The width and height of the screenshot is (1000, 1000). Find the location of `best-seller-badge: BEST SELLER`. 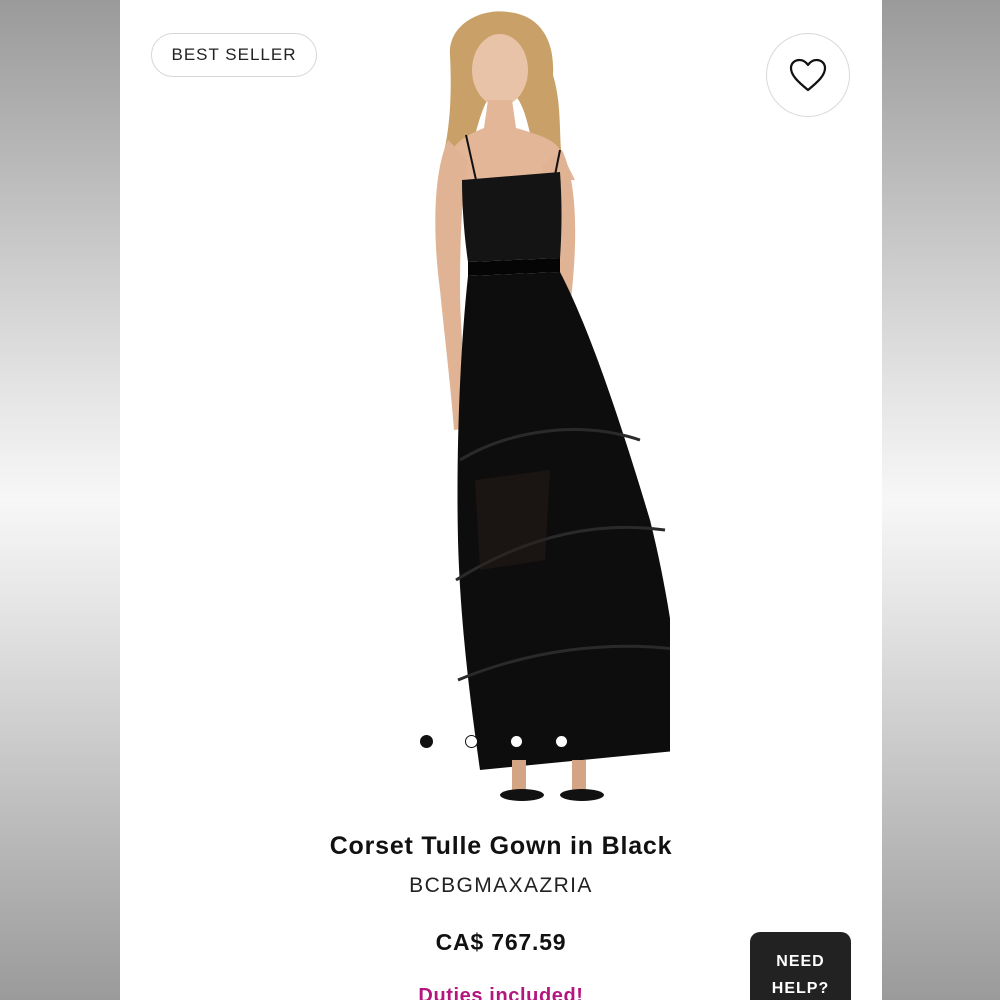

best-seller-badge: BEST SELLER is located at coordinates (234, 55).